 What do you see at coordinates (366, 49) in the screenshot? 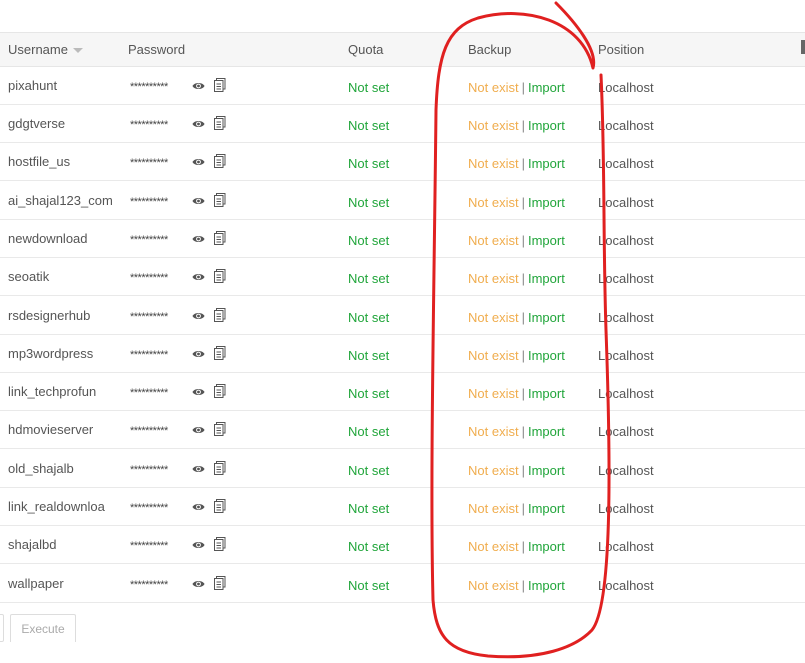
I see `column-header-quota: Quota` at bounding box center [366, 49].